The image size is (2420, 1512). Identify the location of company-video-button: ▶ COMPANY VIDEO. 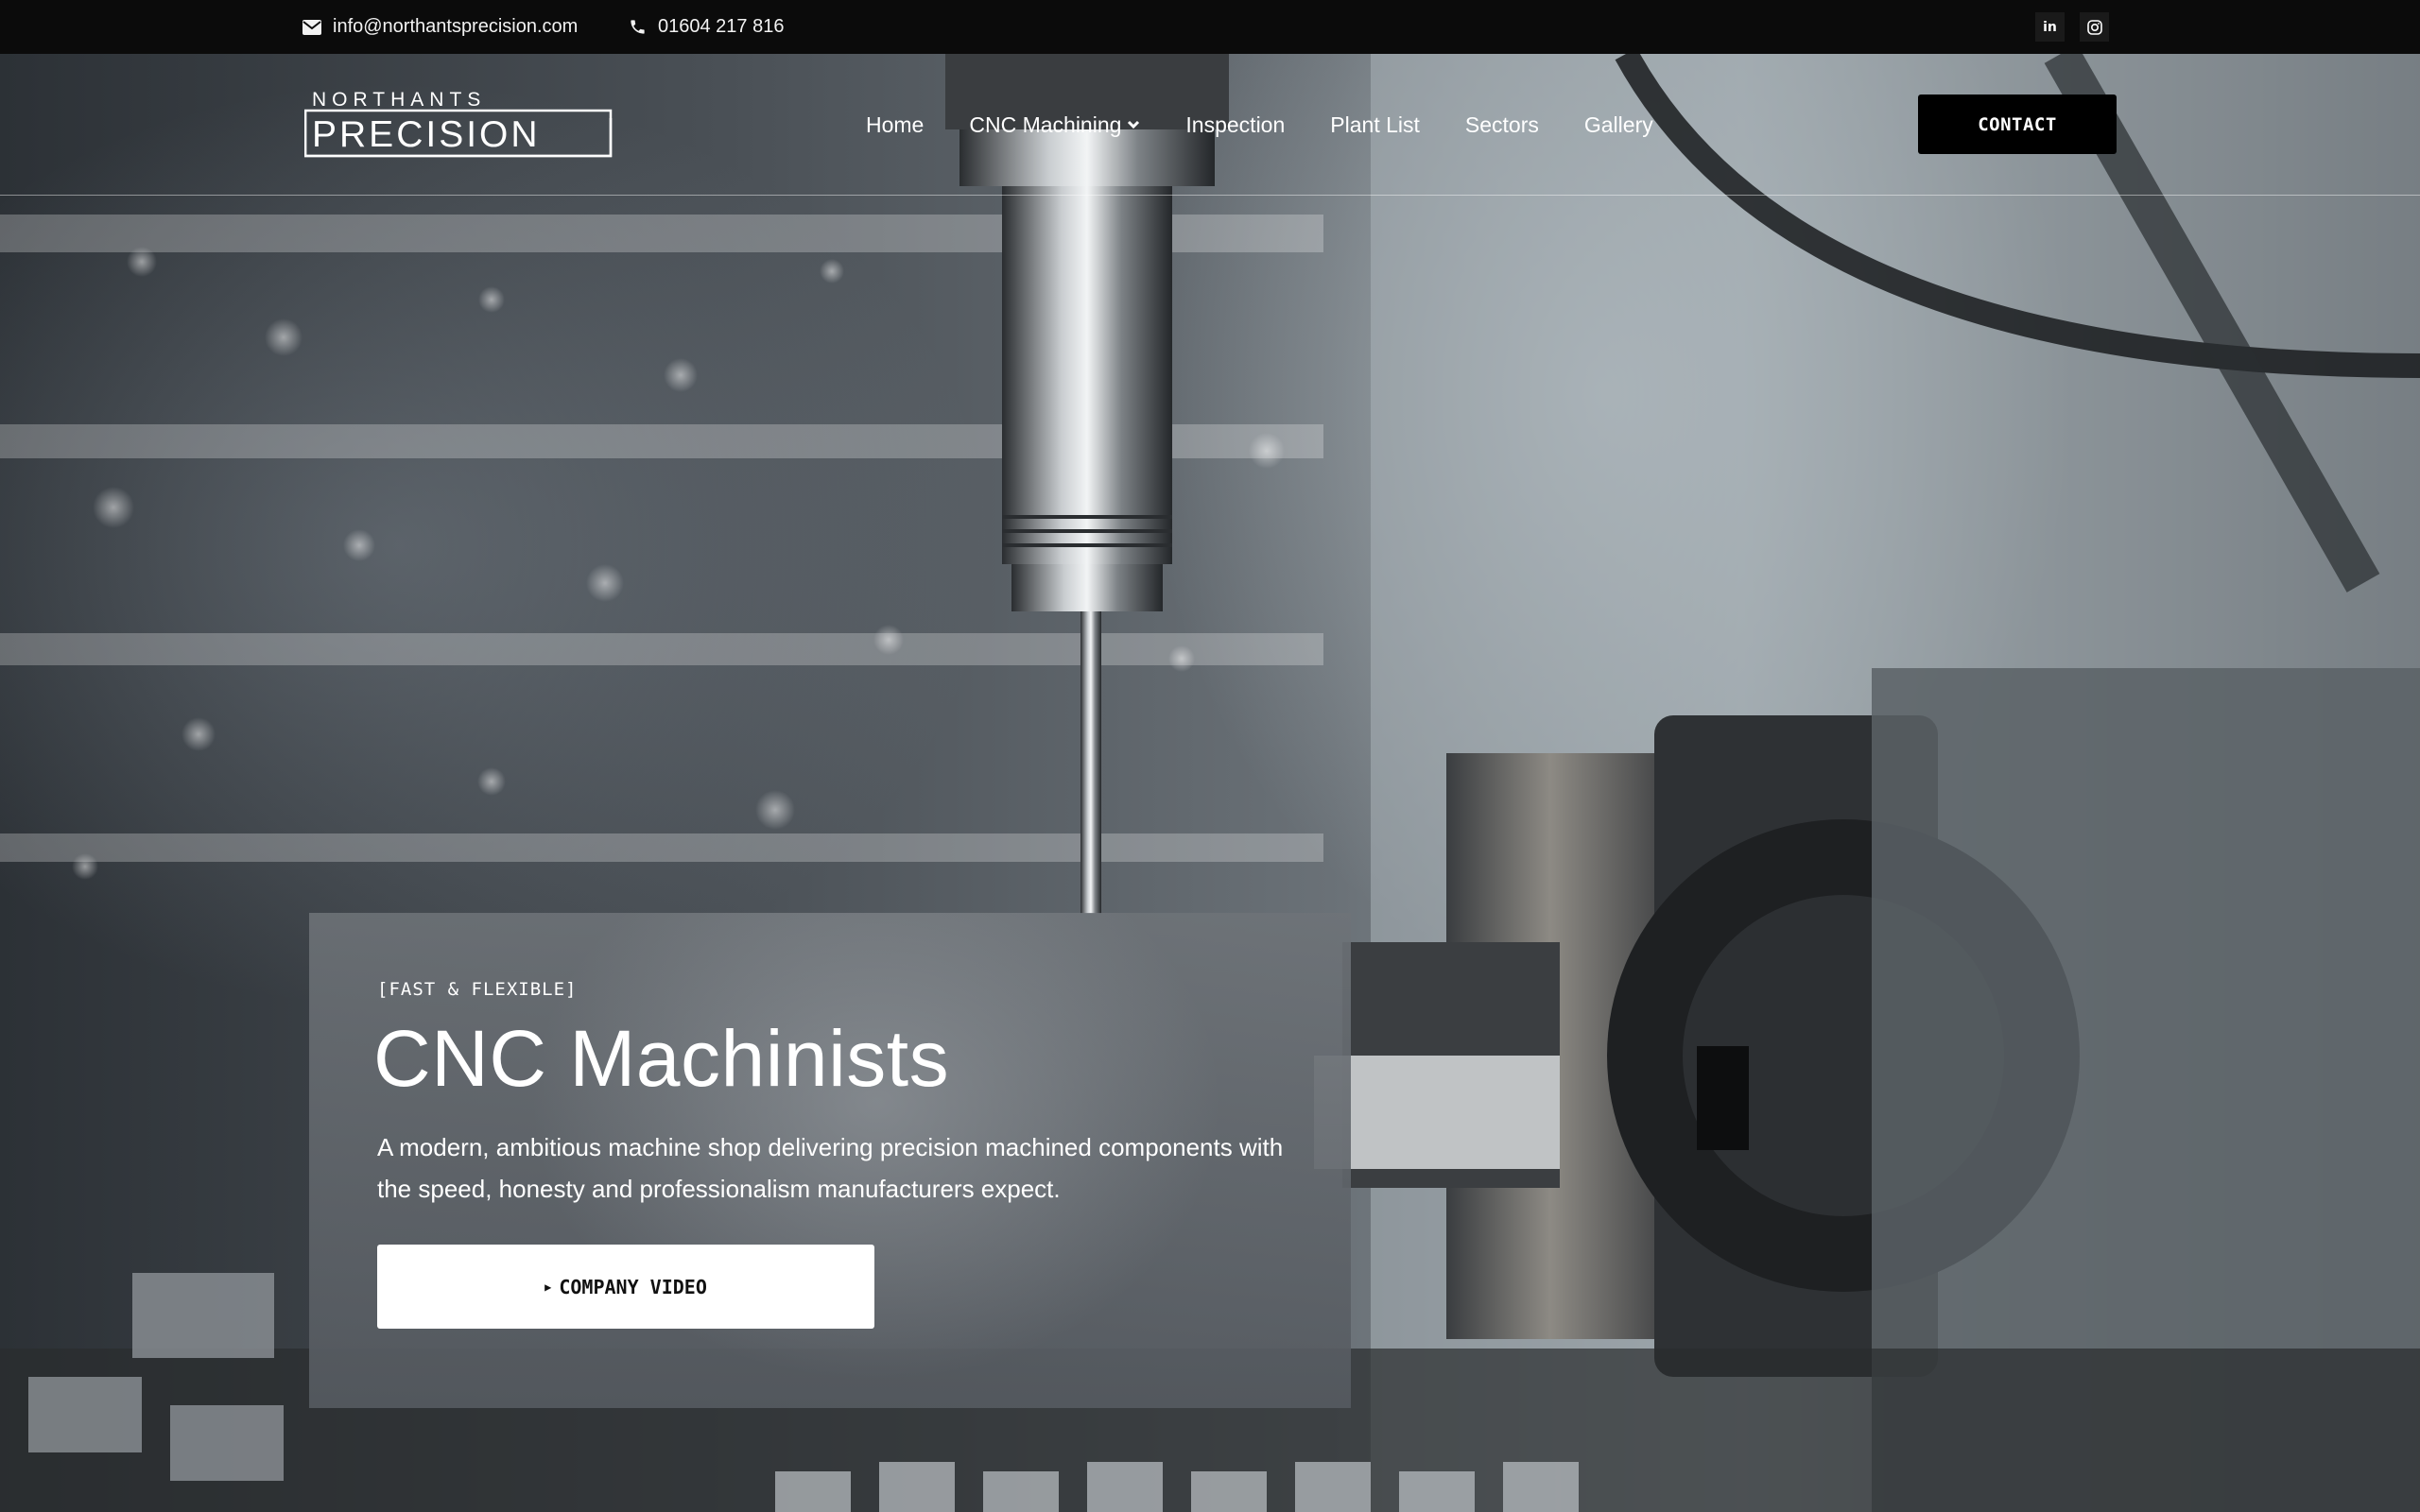
(625, 1287).